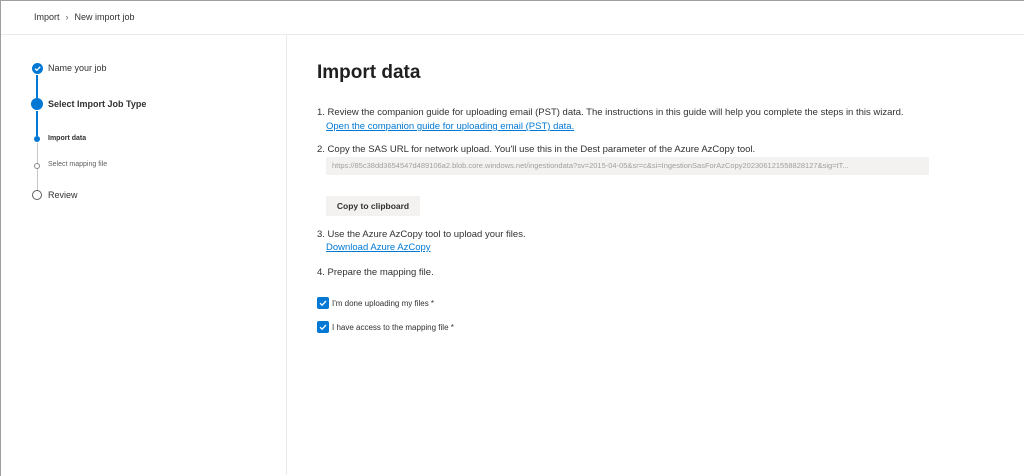 The height and width of the screenshot is (476, 1024). I want to click on page-title: Import data, so click(369, 72).